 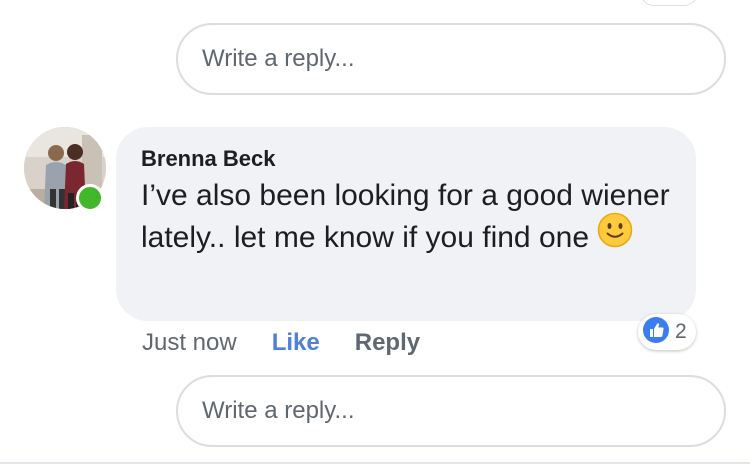 What do you see at coordinates (615, 236) in the screenshot?
I see `slightly-smiling-face-icon` at bounding box center [615, 236].